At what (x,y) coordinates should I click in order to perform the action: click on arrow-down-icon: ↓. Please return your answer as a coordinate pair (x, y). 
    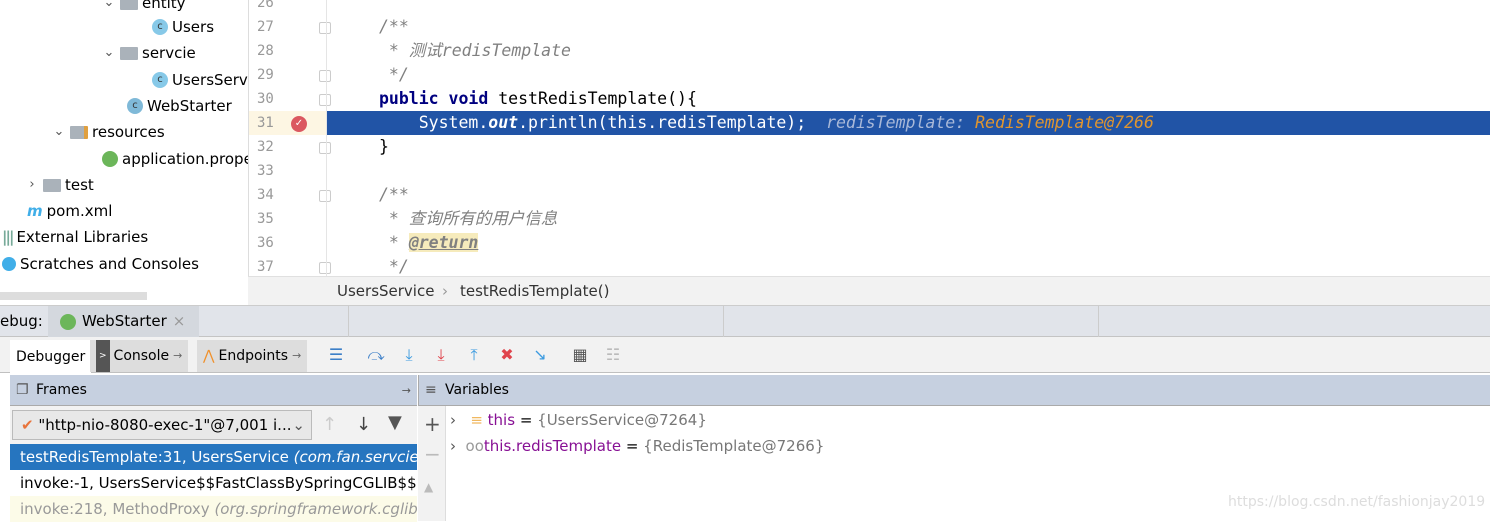
    Looking at the image, I should click on (363, 424).